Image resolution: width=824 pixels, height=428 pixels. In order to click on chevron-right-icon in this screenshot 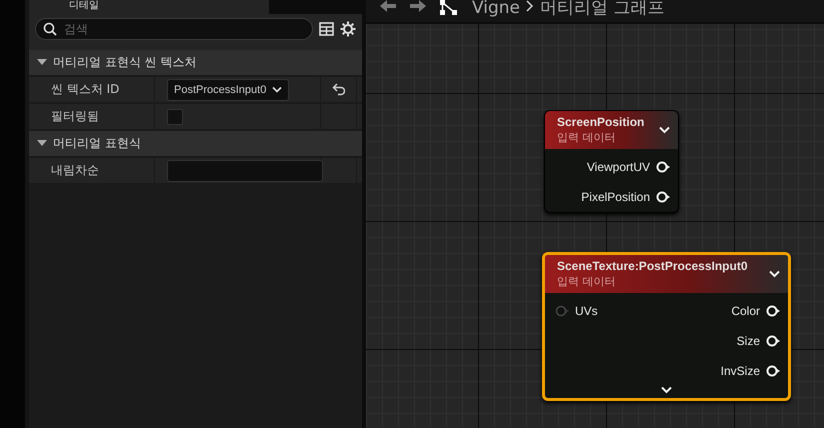, I will do `click(530, 6)`.